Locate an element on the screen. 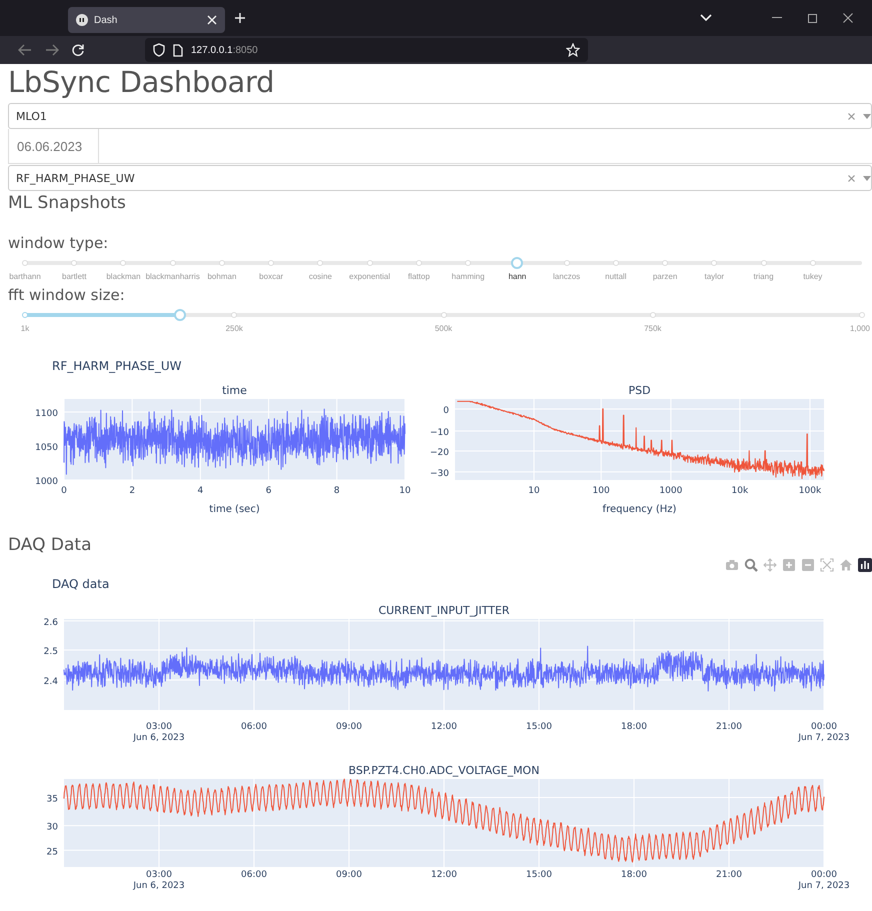  axis-tick-label: 4 is located at coordinates (201, 491).